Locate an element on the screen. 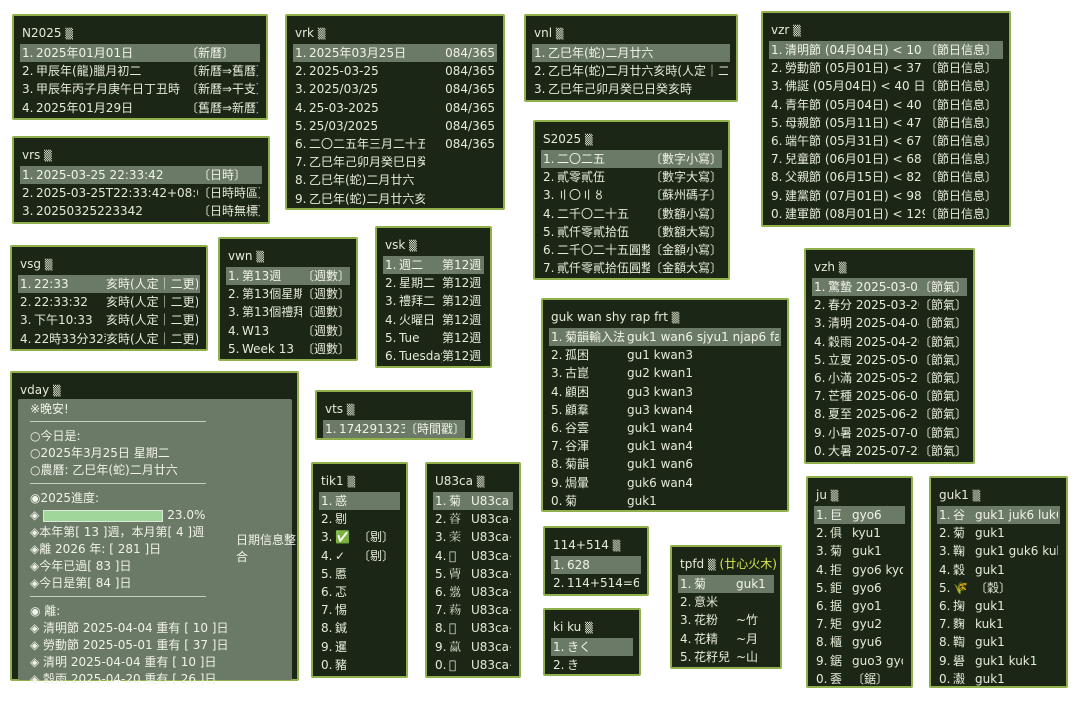 The width and height of the screenshot is (1083, 707). candidate-item-selected: 1. 第13週 〔週數〕 is located at coordinates (288, 276).